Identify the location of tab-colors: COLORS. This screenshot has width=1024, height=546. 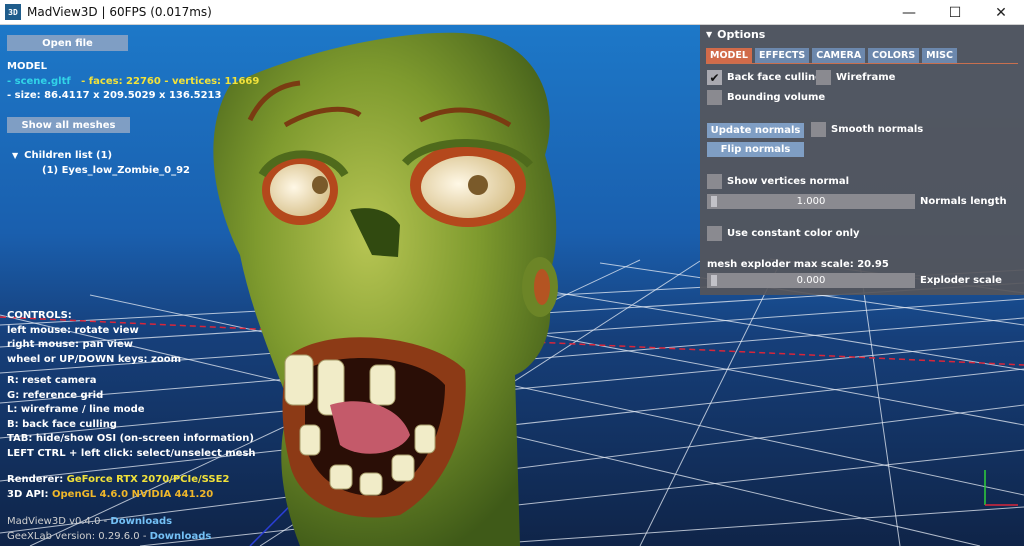
(894, 55).